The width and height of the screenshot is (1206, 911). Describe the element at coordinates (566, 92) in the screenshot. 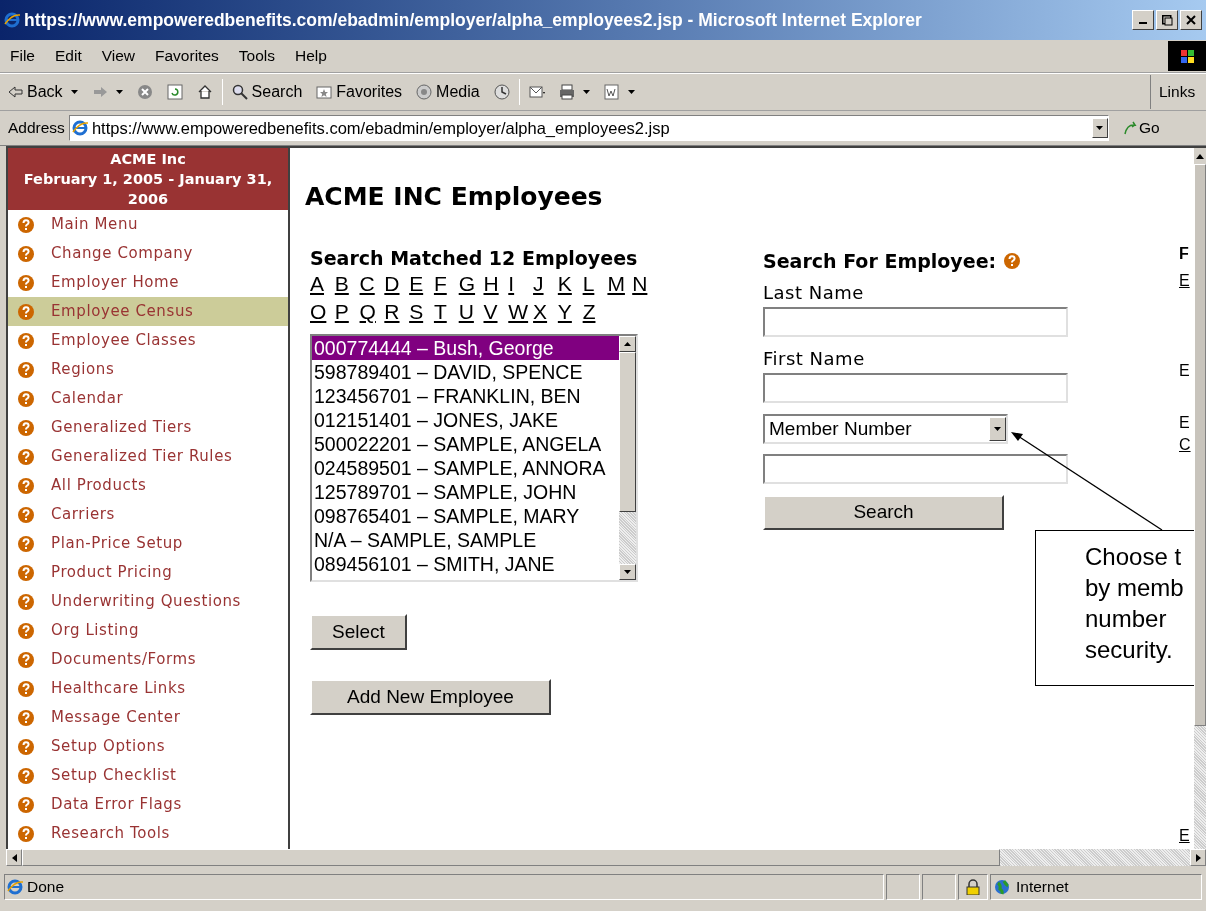

I see `printer-icon` at that location.